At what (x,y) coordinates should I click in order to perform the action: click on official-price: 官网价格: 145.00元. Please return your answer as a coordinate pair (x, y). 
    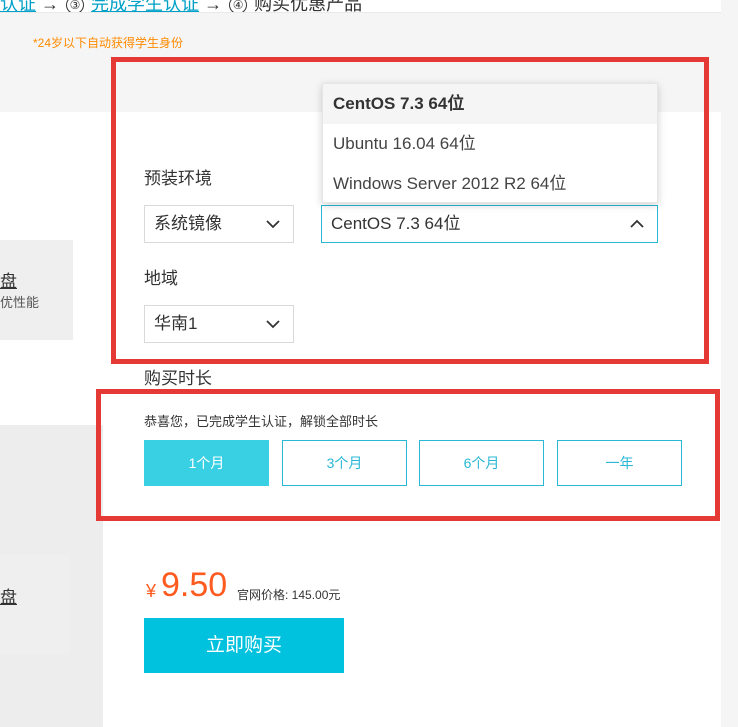
    Looking at the image, I should click on (289, 595).